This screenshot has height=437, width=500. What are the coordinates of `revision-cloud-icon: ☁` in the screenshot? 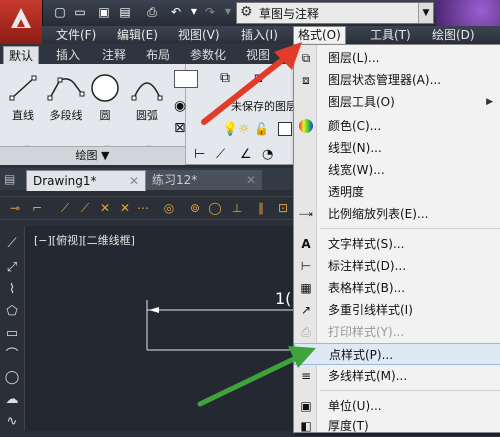 It's located at (12, 400).